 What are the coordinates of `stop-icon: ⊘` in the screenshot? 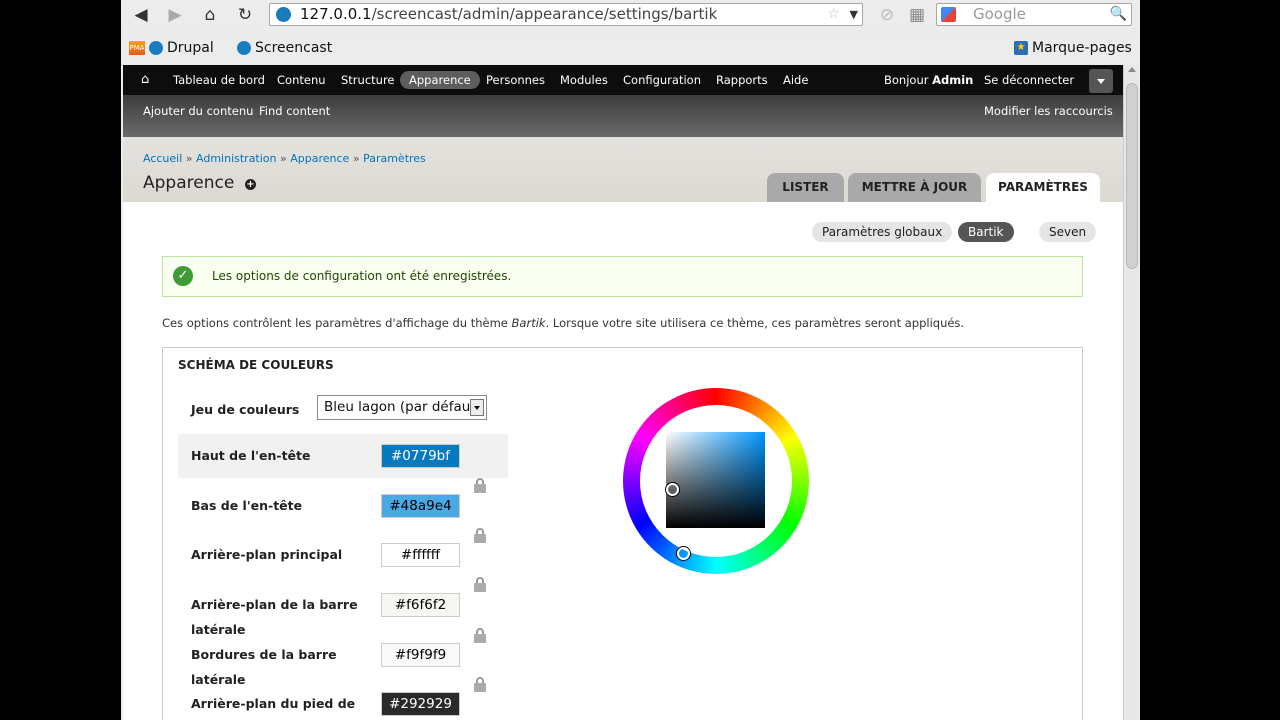 It's located at (887, 15).